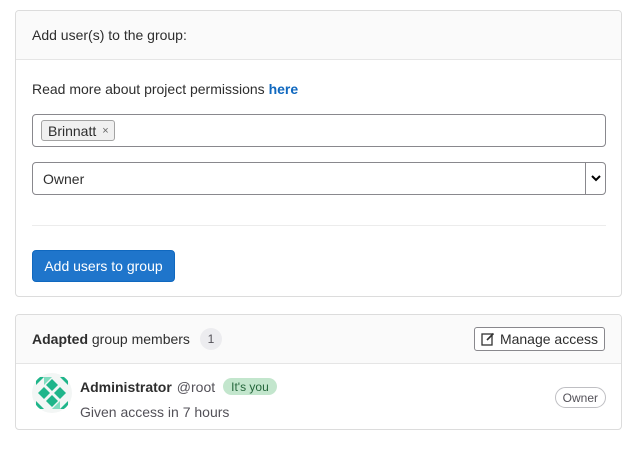  Describe the element at coordinates (109, 35) in the screenshot. I see `add-members-title: Add user(s) to the group:` at that location.